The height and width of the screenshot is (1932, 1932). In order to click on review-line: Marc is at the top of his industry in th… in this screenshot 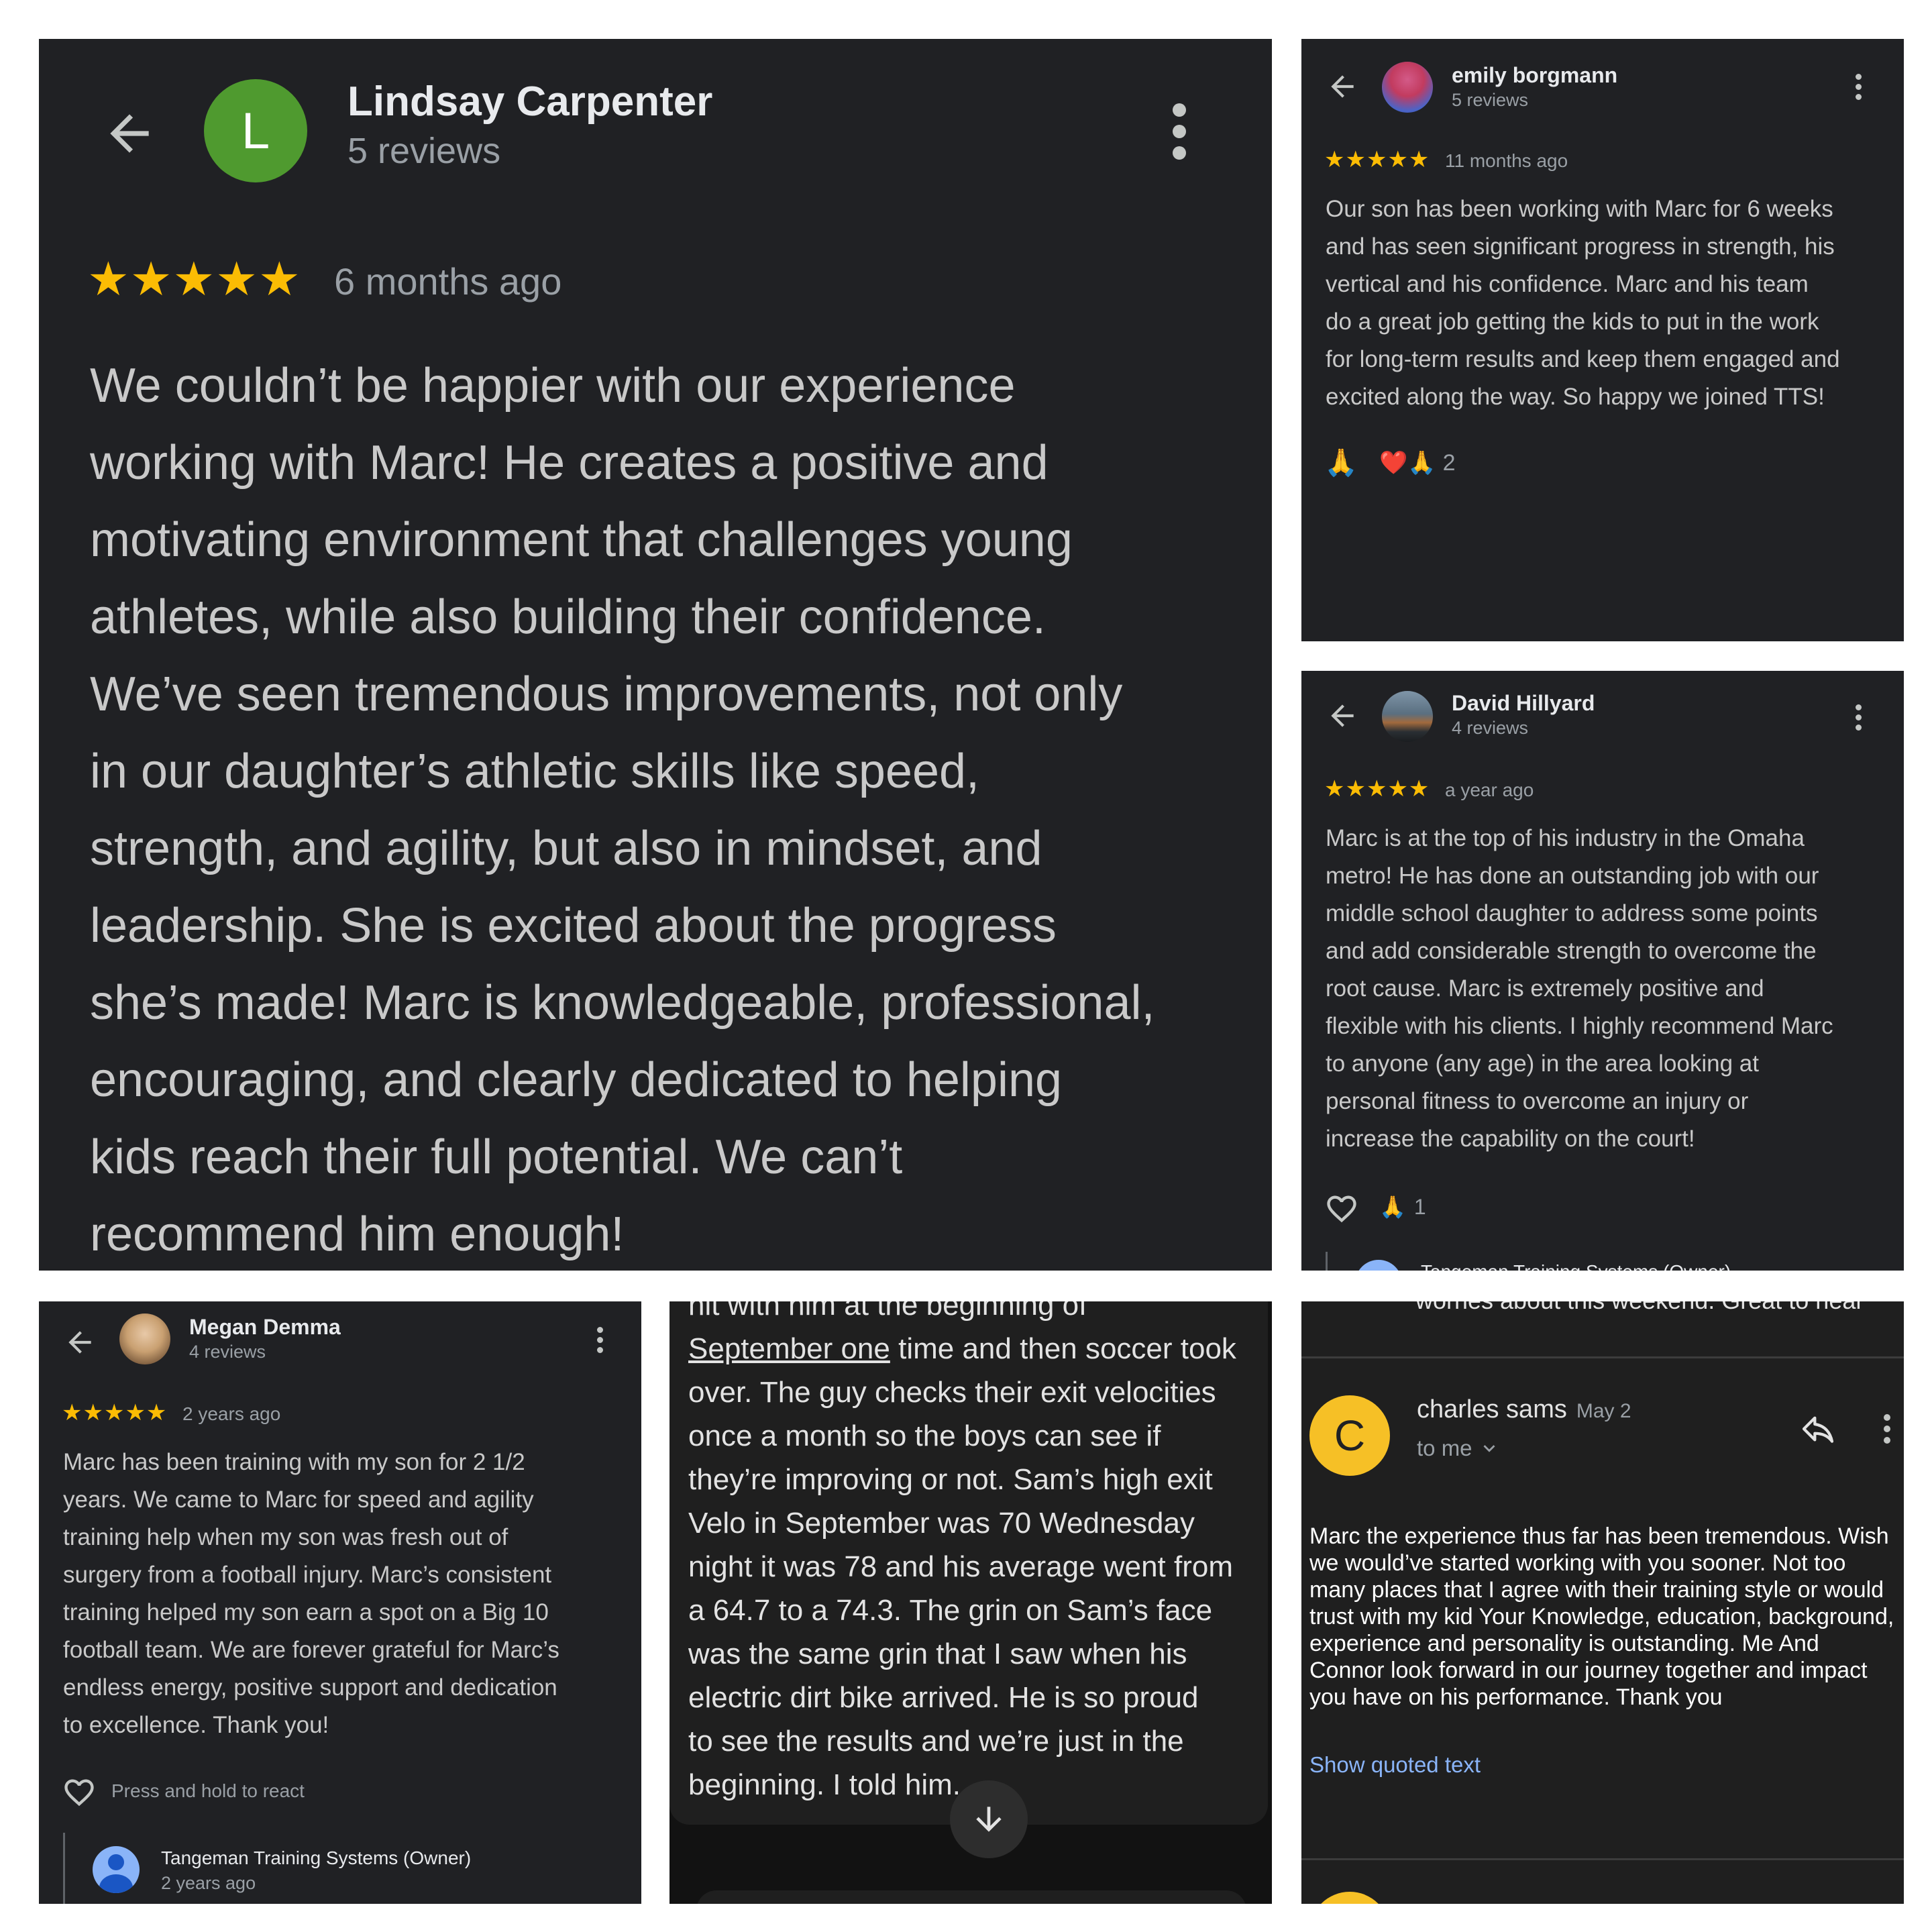, I will do `click(1565, 838)`.